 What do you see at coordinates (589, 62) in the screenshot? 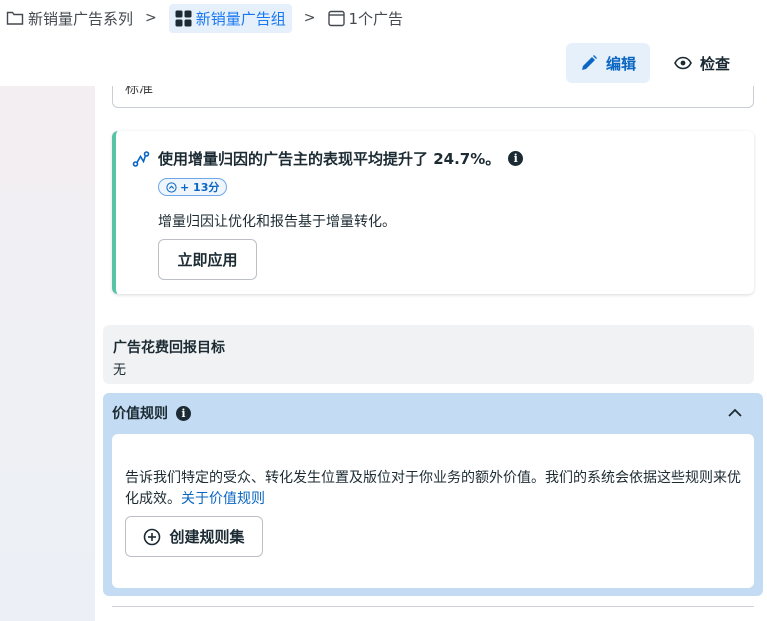
I see `pencil-icon` at bounding box center [589, 62].